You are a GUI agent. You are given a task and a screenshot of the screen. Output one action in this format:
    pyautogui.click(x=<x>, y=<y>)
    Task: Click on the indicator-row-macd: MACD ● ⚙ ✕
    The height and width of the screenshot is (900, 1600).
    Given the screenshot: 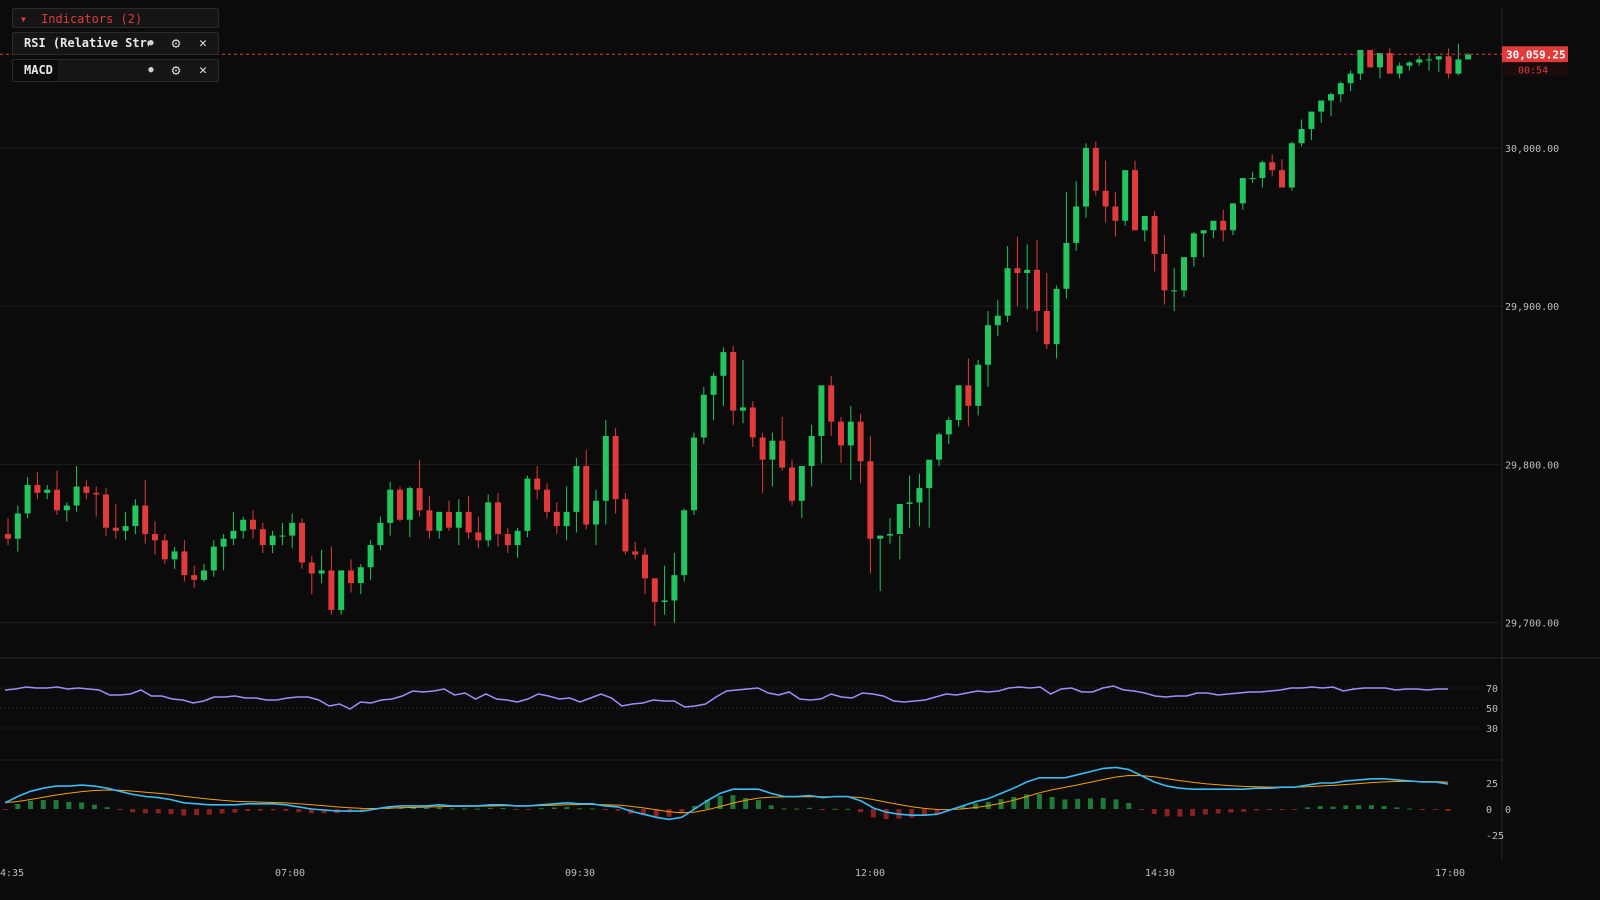 What is the action you would take?
    pyautogui.click(x=115, y=70)
    